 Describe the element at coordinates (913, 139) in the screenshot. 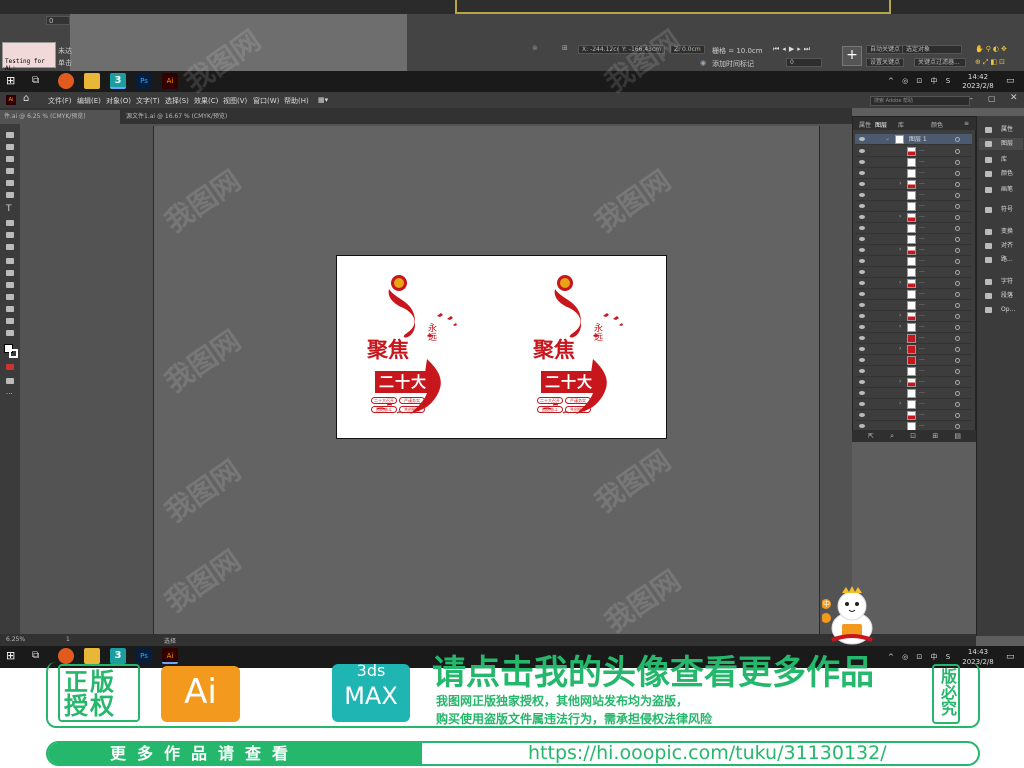

I see `layer-row-top: ⌄ 图层 1` at that location.